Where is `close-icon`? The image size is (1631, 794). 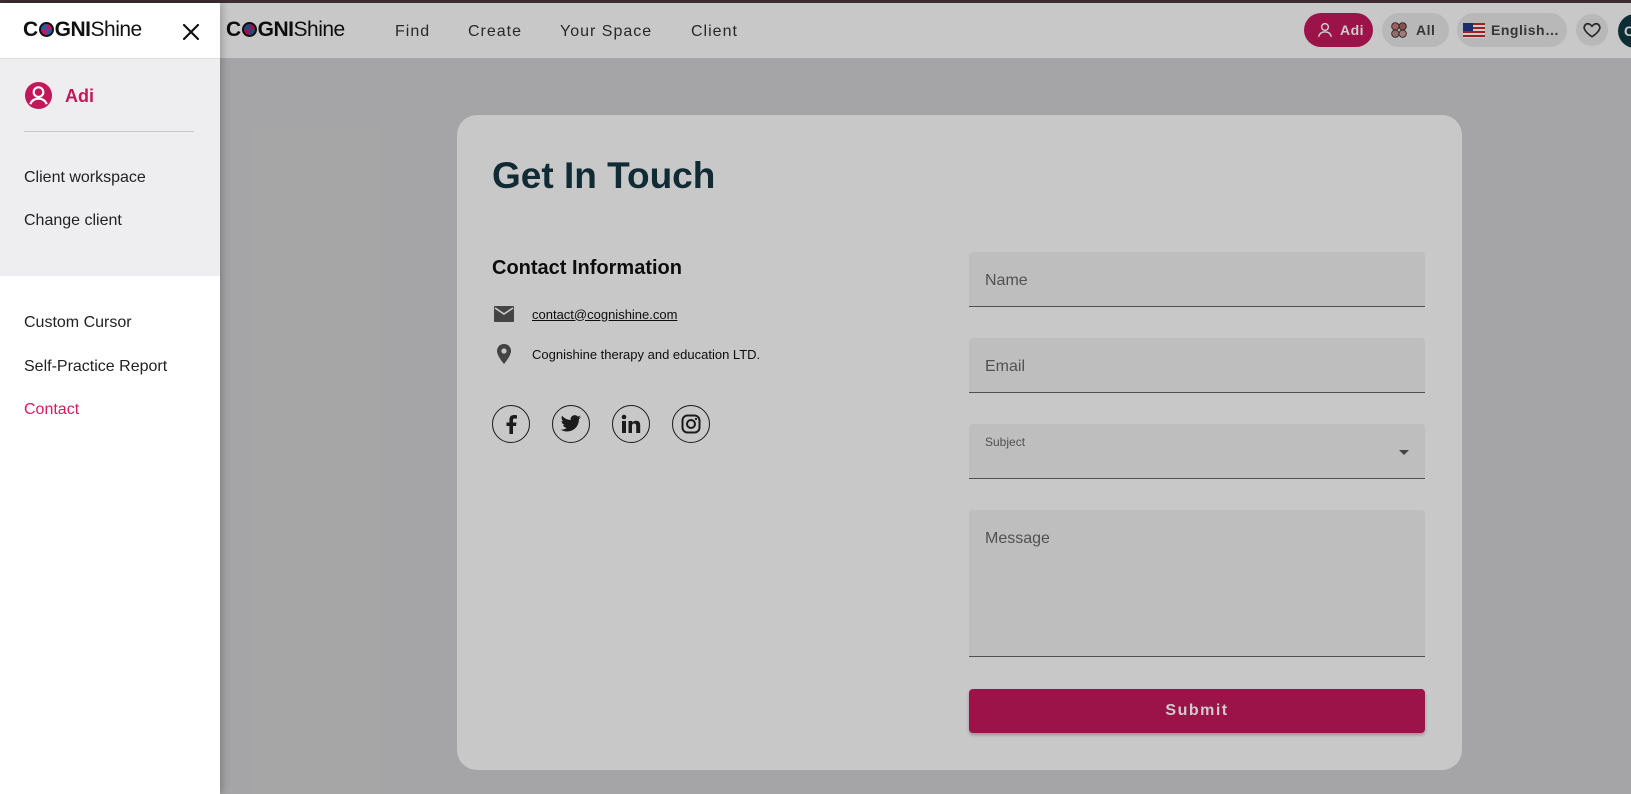
close-icon is located at coordinates (191, 32).